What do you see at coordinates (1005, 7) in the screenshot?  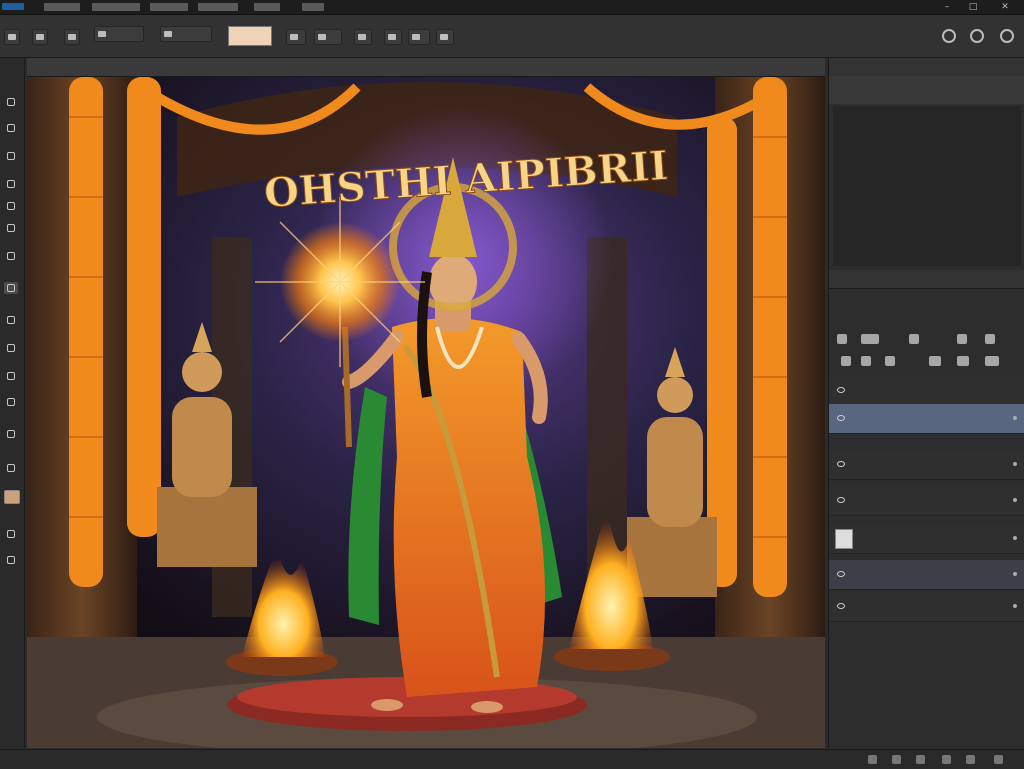 I see `close-icon: ✕` at bounding box center [1005, 7].